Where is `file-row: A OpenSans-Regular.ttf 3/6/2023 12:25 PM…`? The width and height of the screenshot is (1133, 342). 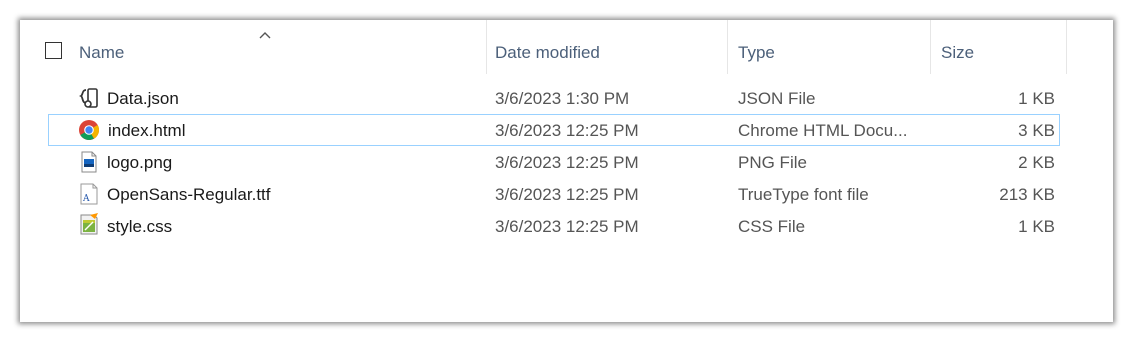
file-row: A OpenSans-Regular.ttf 3/6/2023 12:25 PM… is located at coordinates (554, 194).